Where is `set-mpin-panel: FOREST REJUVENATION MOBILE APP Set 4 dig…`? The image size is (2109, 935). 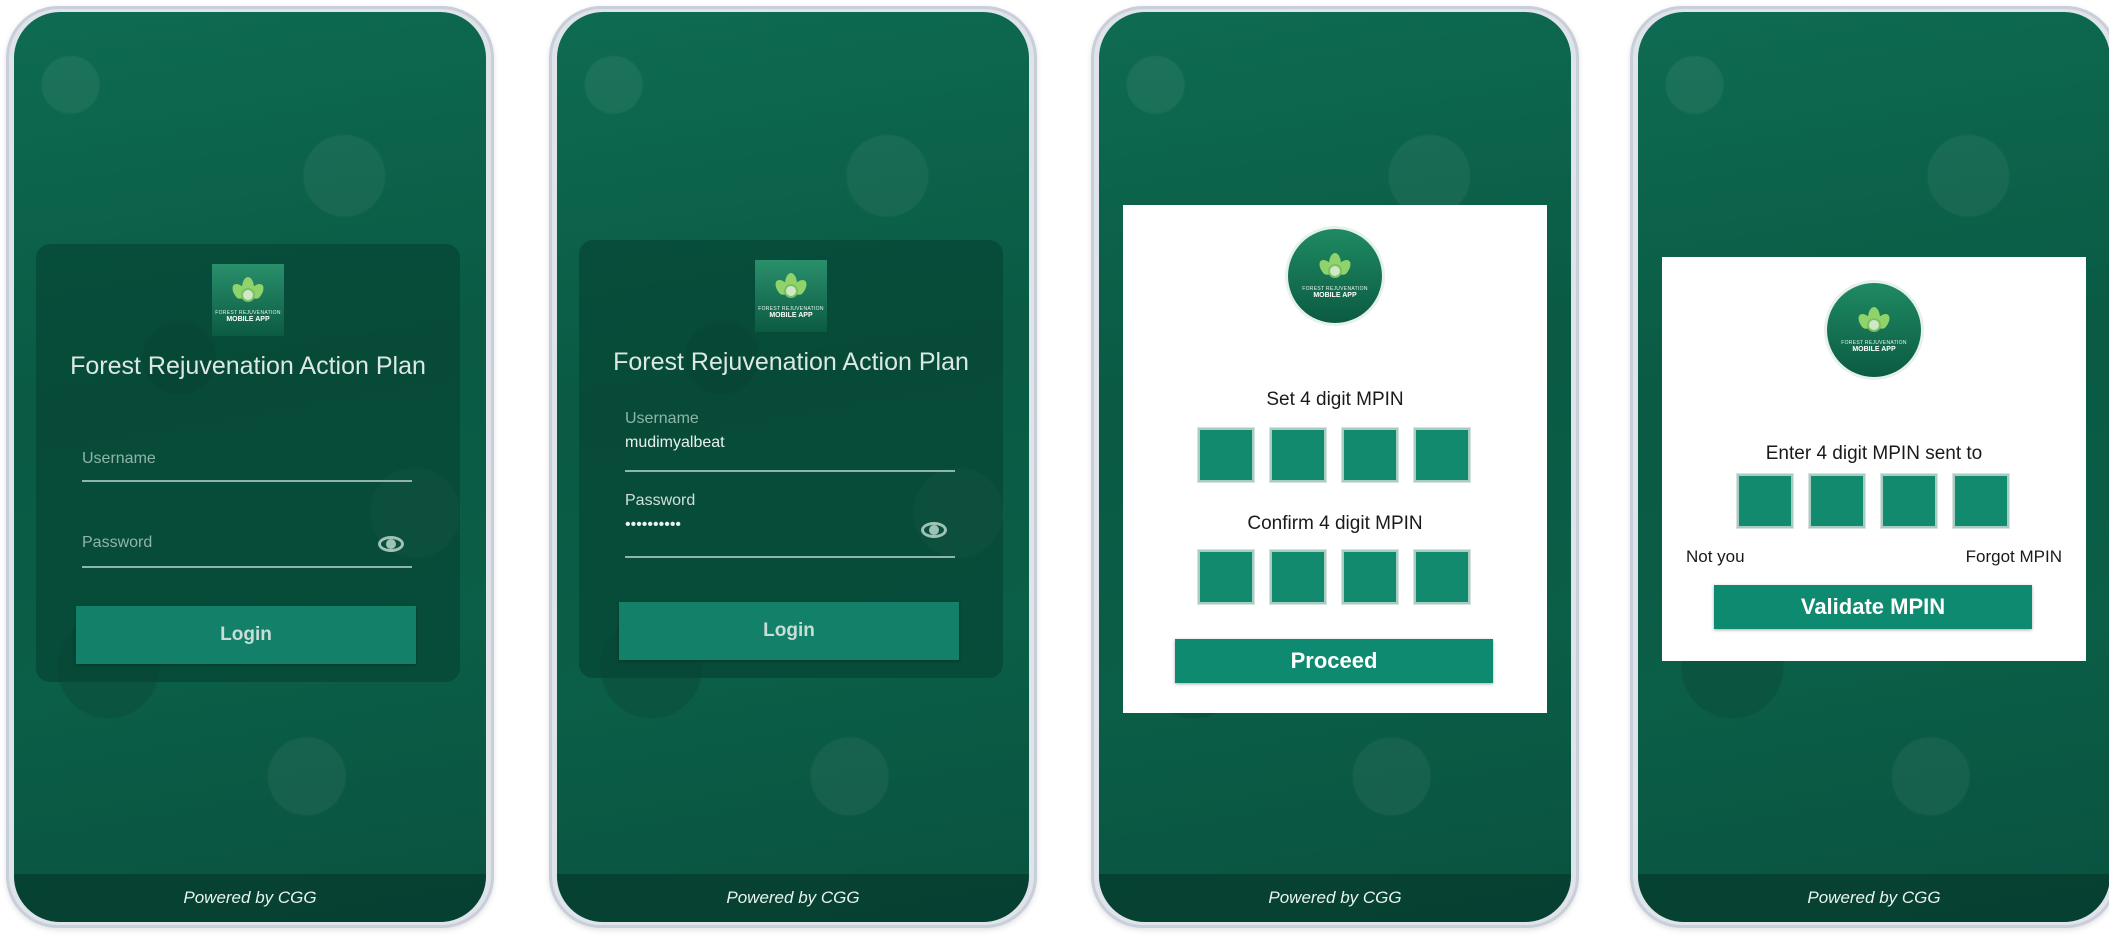 set-mpin-panel: FOREST REJUVENATION MOBILE APP Set 4 dig… is located at coordinates (1335, 459).